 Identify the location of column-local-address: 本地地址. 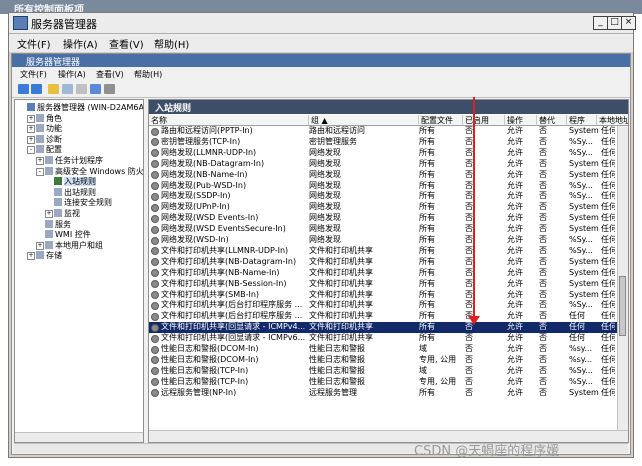
(612, 120).